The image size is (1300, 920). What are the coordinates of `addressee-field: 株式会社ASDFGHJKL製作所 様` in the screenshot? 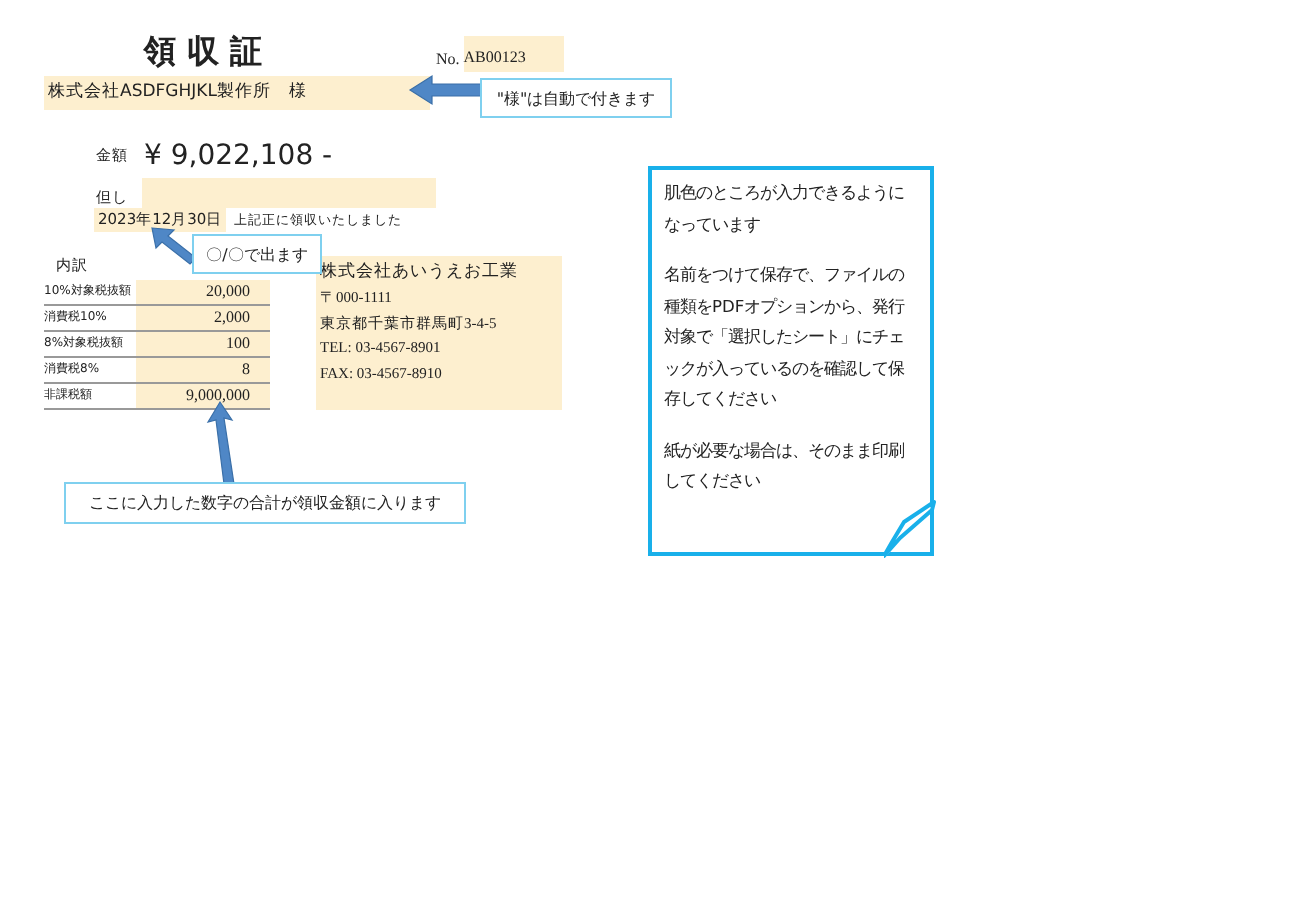 It's located at (237, 93).